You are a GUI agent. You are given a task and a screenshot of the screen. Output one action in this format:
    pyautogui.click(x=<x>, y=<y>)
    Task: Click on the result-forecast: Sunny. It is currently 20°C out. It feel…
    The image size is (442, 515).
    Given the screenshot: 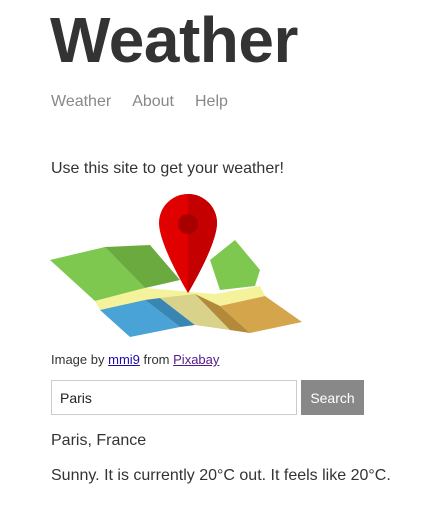 What is the action you would take?
    pyautogui.click(x=221, y=475)
    